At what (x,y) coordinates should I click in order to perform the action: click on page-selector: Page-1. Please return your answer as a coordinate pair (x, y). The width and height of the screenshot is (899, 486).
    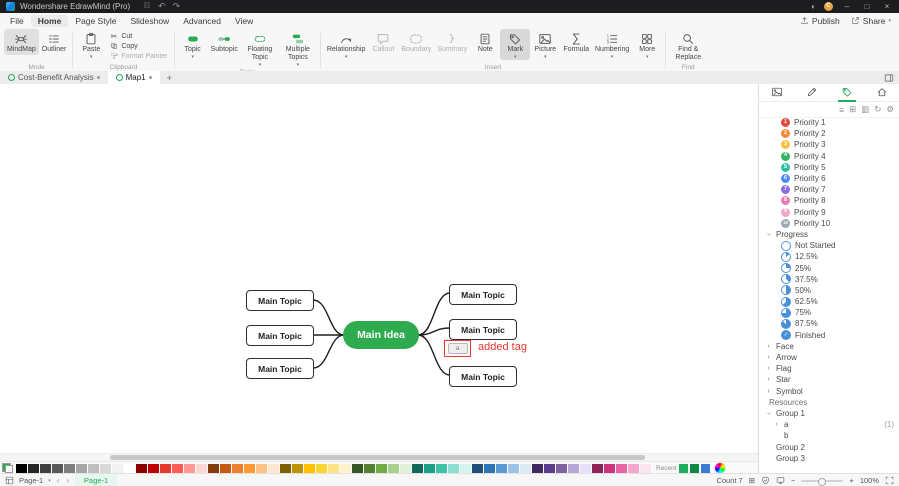
    Looking at the image, I should click on (31, 480).